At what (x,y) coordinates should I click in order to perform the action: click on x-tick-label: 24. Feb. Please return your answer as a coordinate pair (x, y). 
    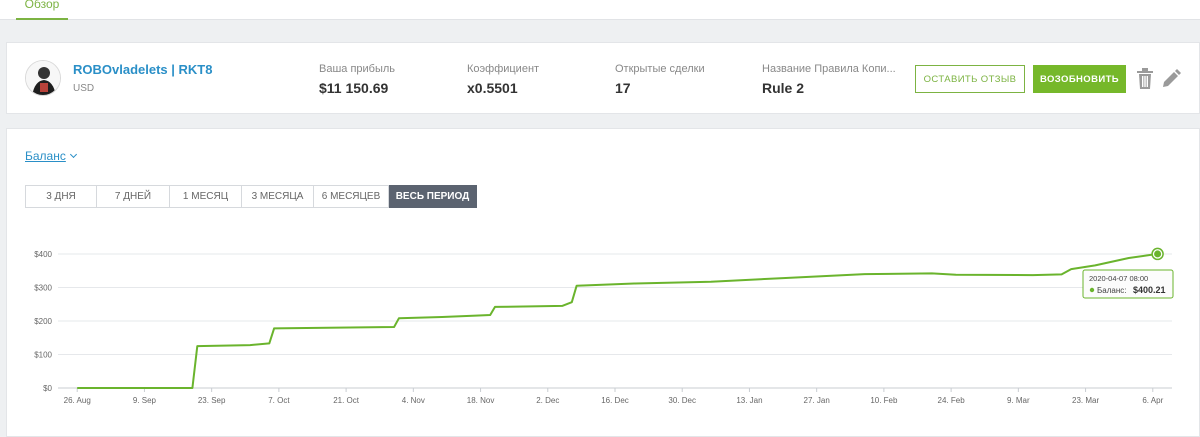
    Looking at the image, I should click on (952, 400).